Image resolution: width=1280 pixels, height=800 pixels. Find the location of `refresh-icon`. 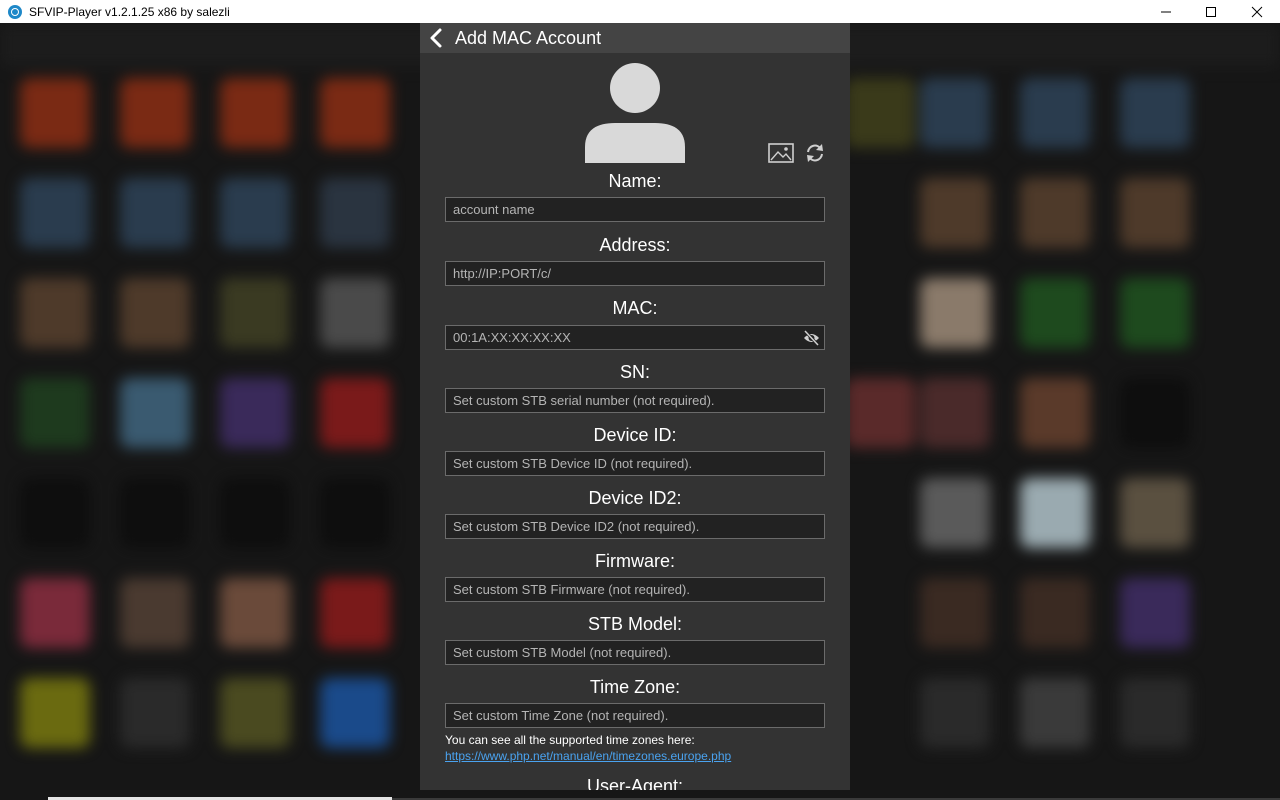

refresh-icon is located at coordinates (815, 153).